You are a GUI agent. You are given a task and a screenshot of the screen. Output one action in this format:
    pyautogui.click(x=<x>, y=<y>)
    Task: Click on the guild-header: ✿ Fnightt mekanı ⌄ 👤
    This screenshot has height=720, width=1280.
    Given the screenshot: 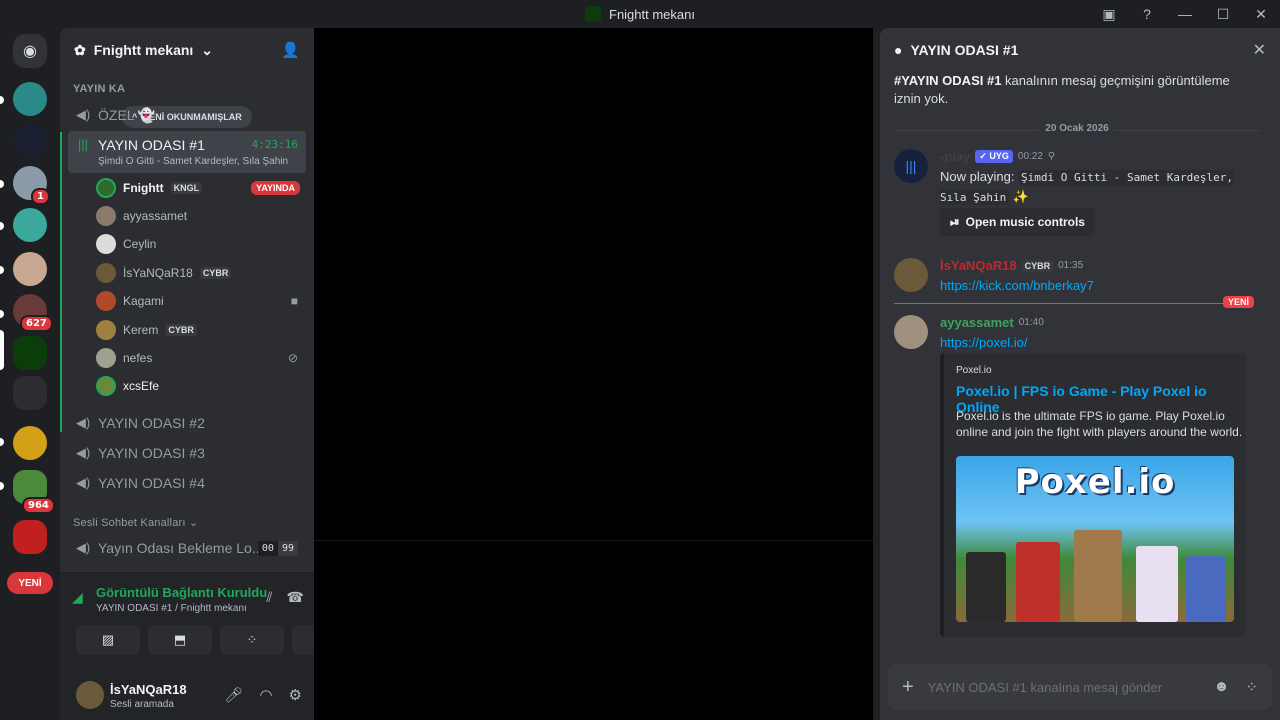 What is the action you would take?
    pyautogui.click(x=187, y=50)
    